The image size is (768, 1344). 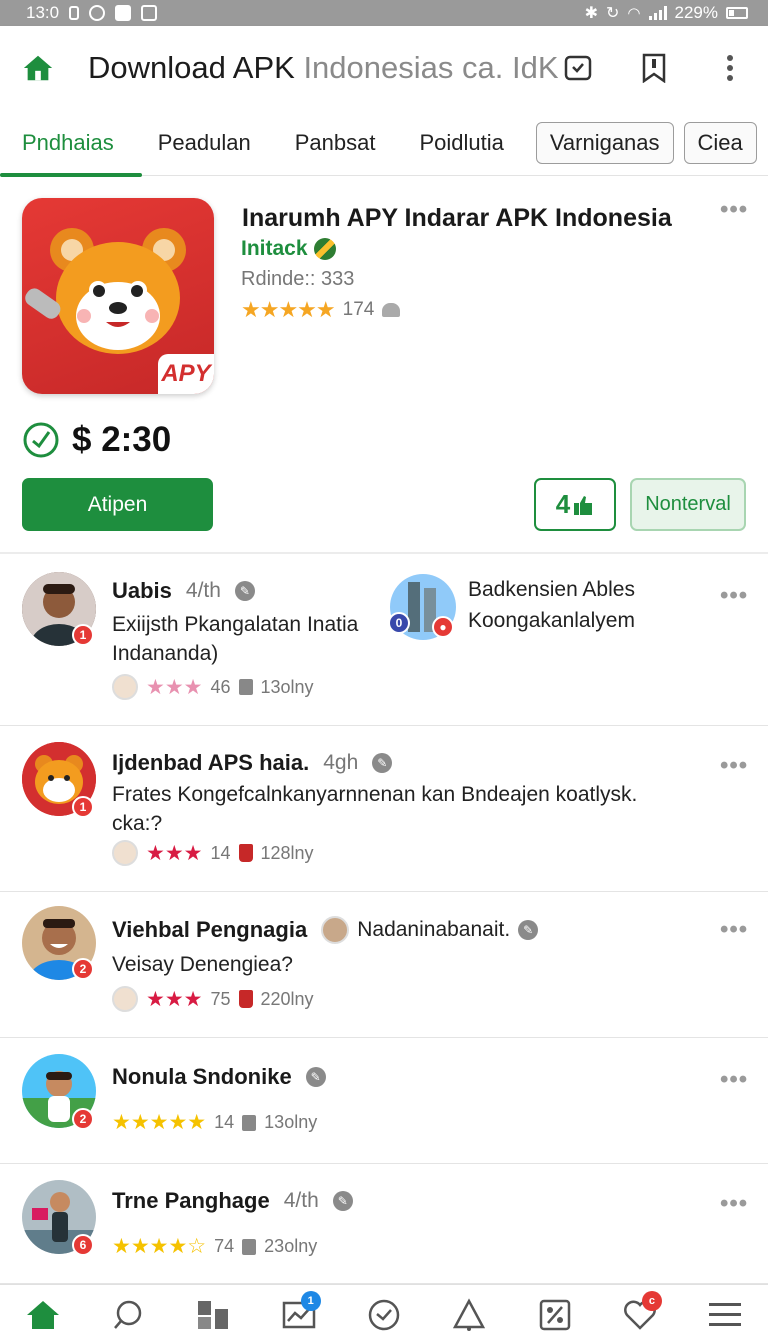 I want to click on review-meta: ★★★ 14 128lny, so click(x=213, y=853).